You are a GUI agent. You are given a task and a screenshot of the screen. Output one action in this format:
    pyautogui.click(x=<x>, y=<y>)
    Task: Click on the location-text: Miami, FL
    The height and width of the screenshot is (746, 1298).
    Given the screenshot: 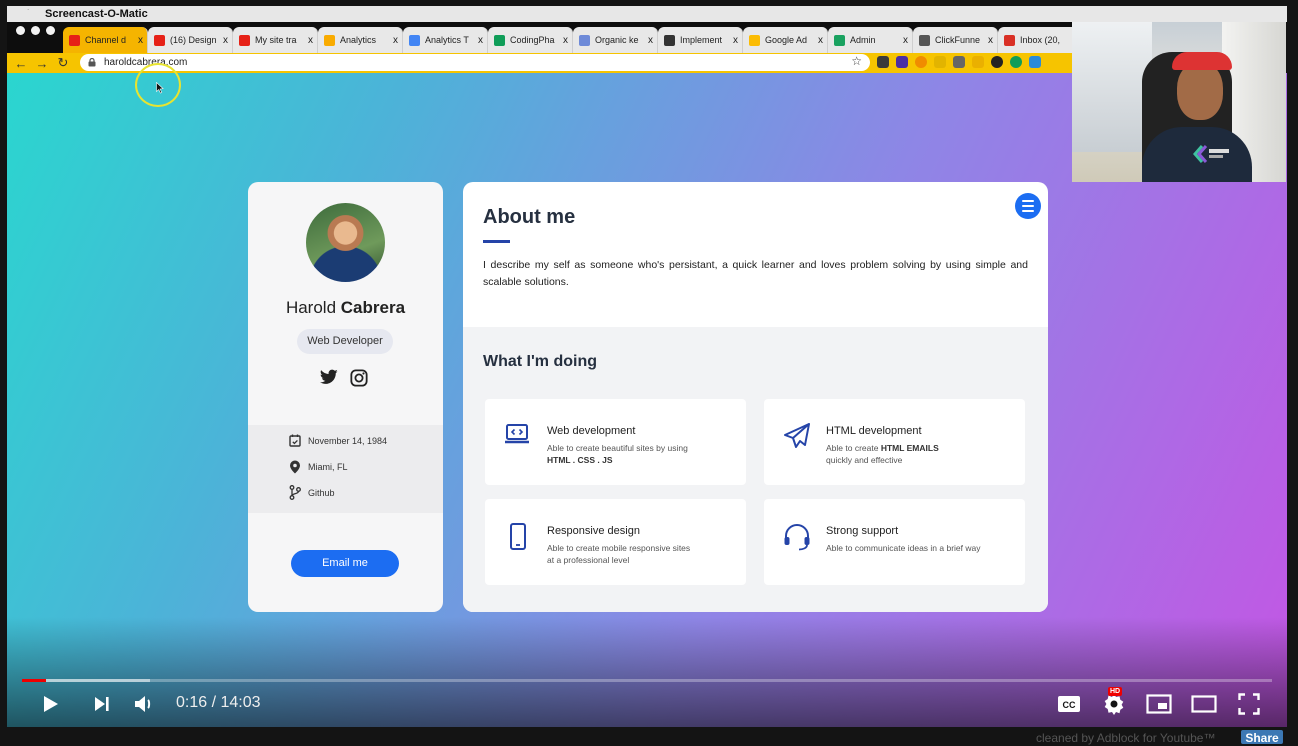 What is the action you would take?
    pyautogui.click(x=328, y=467)
    